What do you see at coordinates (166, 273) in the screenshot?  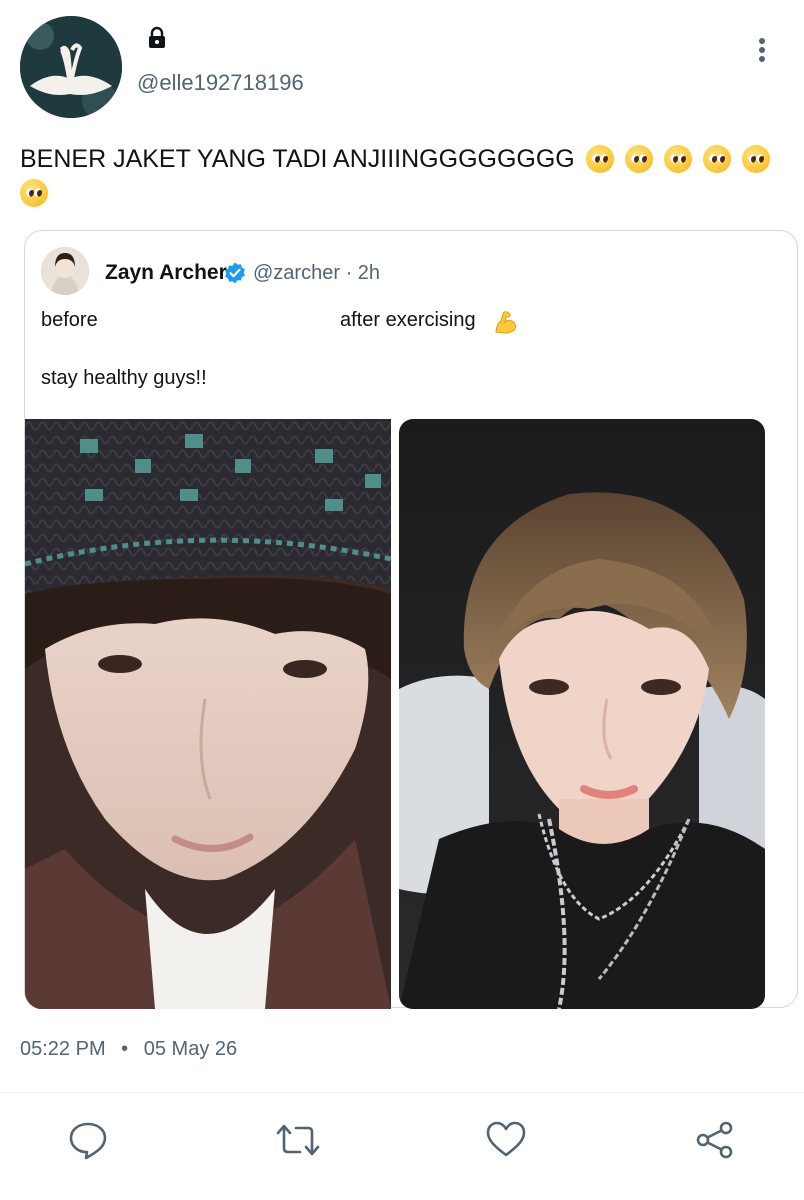 I see `quoted-author-name: Zayn Archer` at bounding box center [166, 273].